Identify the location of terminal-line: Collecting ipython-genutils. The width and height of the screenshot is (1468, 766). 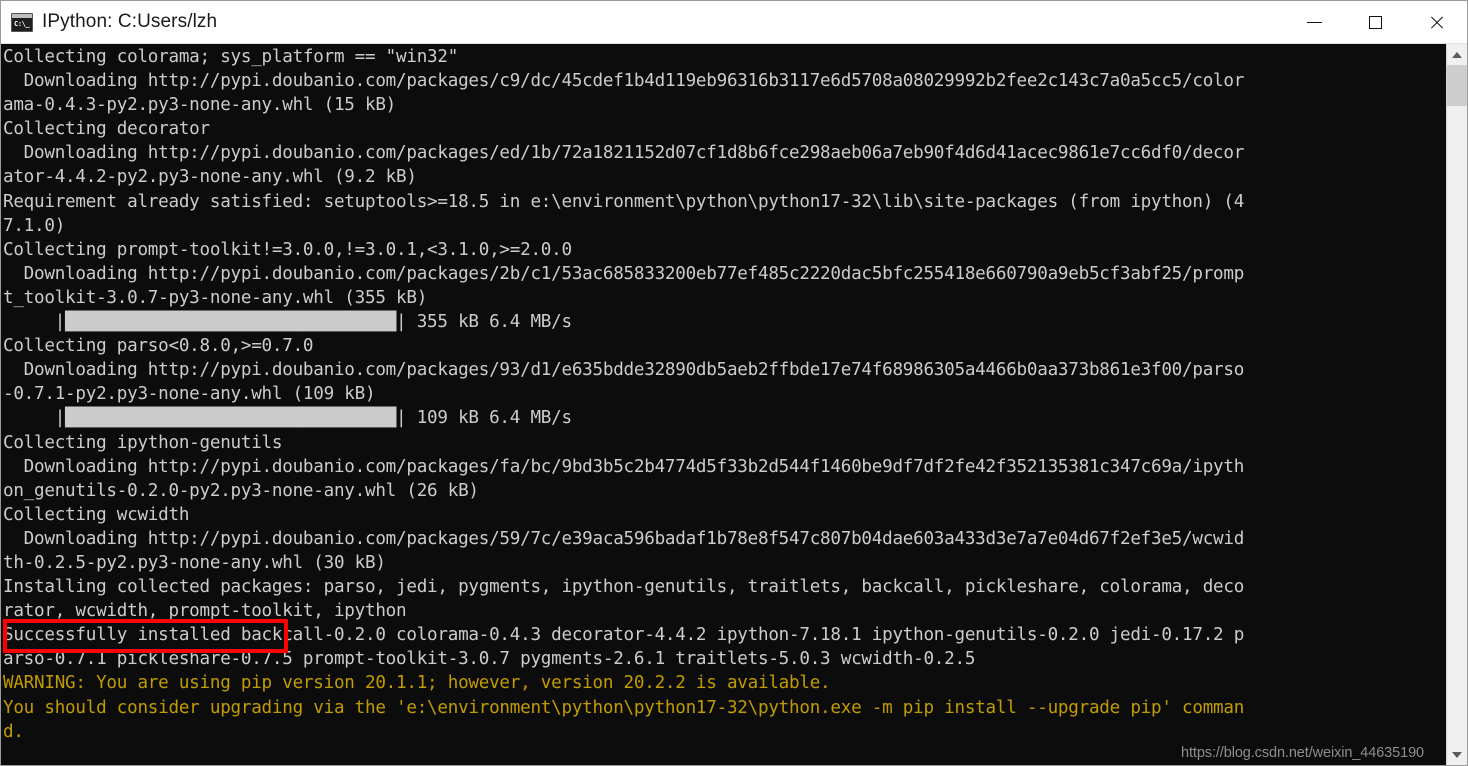
(143, 442).